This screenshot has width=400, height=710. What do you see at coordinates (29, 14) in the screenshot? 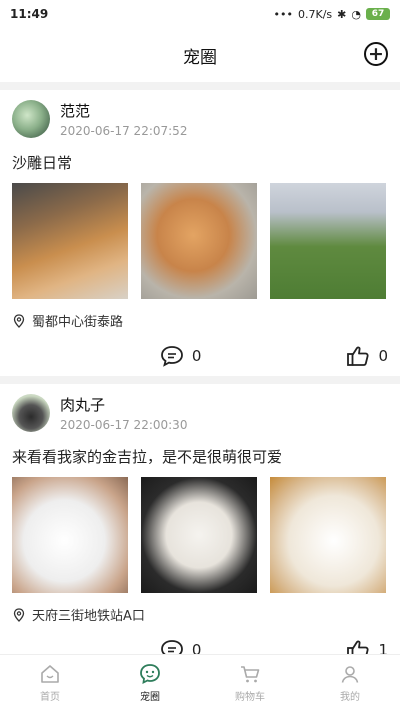
I see `status-time: 11:49` at bounding box center [29, 14].